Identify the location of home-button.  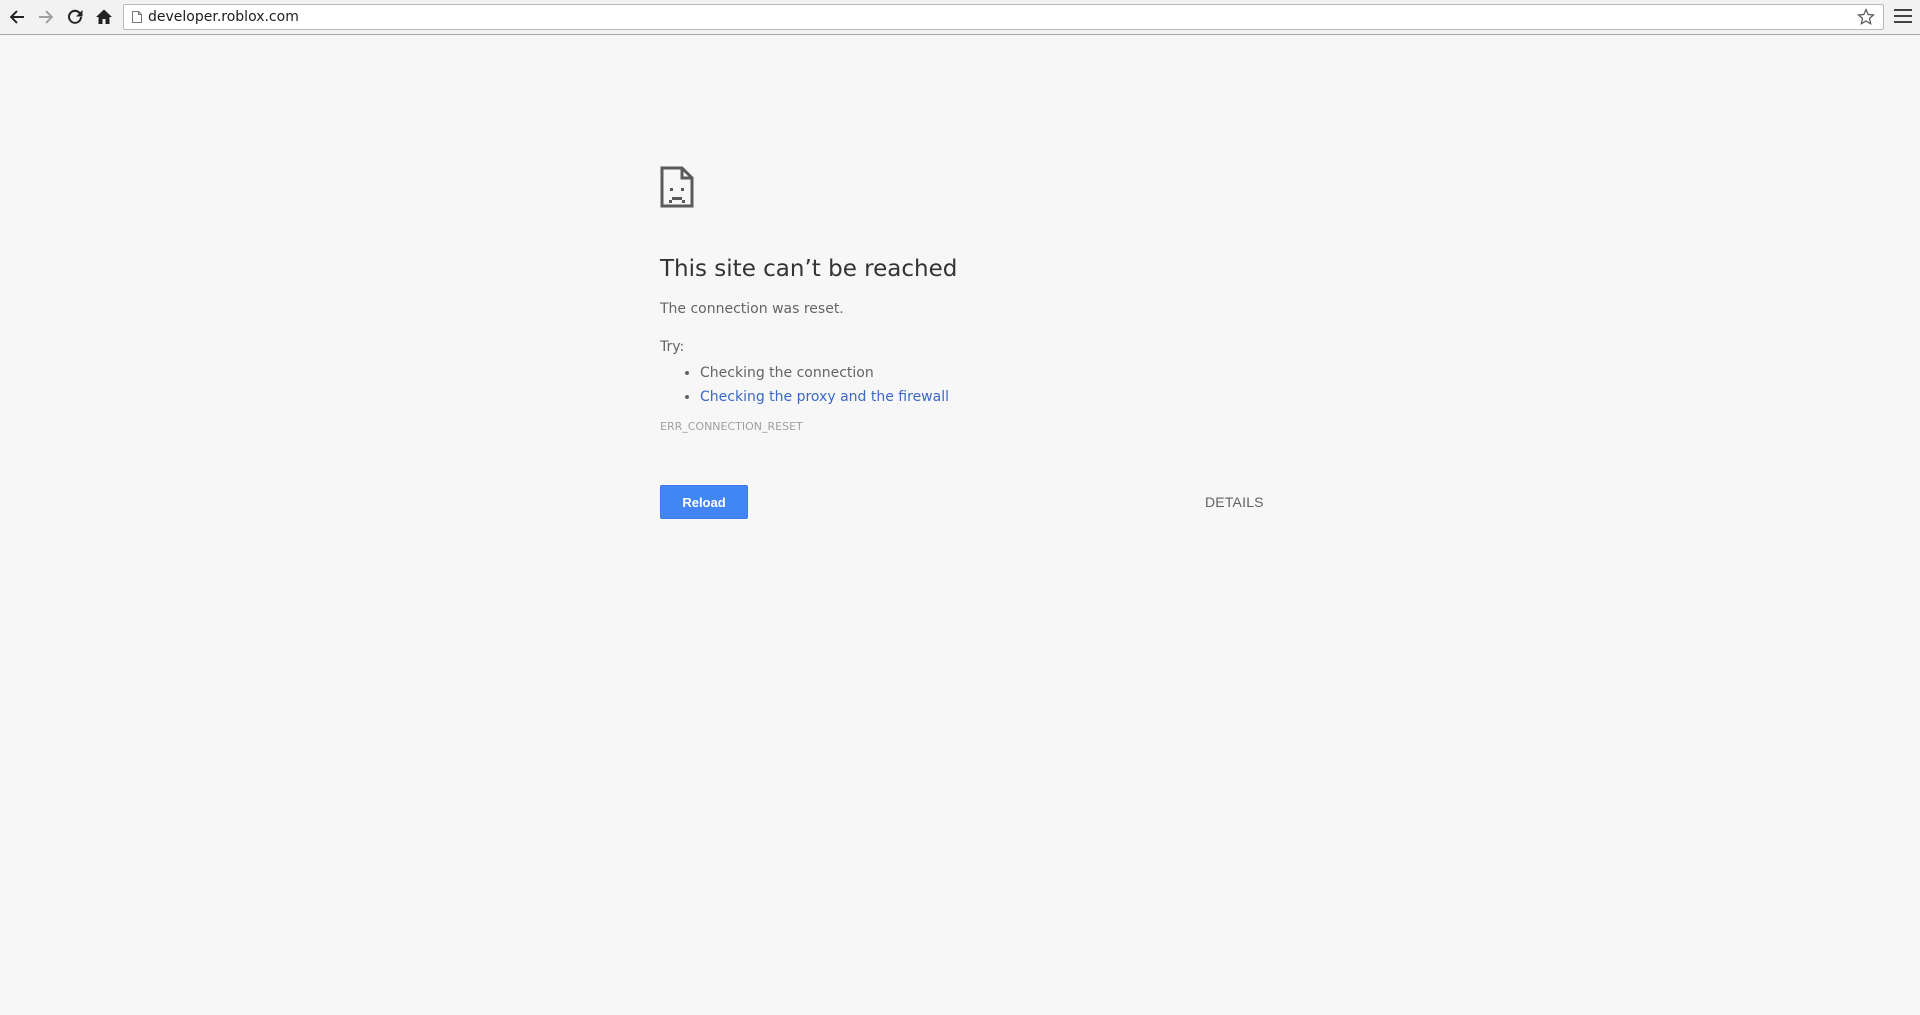
(104, 17).